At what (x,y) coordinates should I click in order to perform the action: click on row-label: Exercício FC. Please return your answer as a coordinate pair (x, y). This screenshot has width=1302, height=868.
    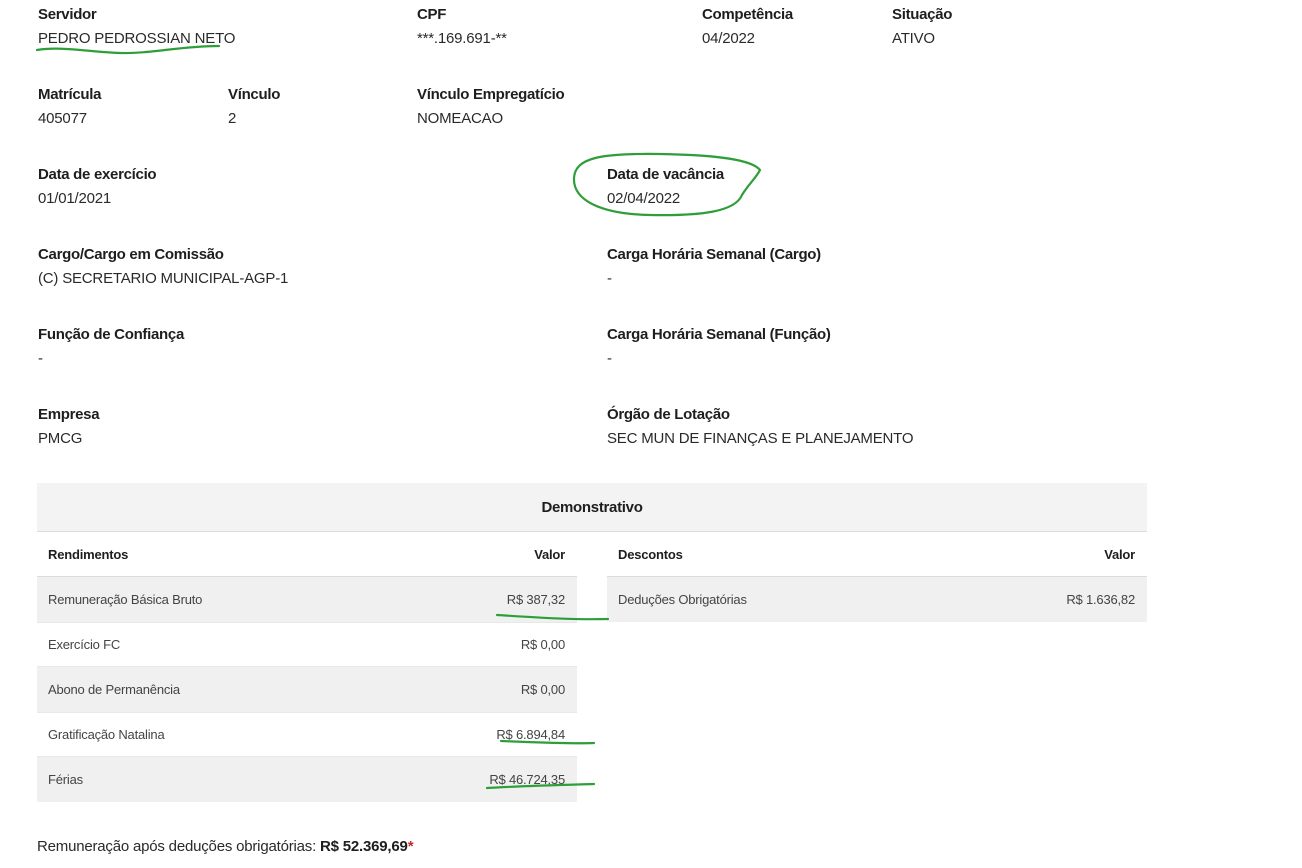
    Looking at the image, I should click on (84, 644).